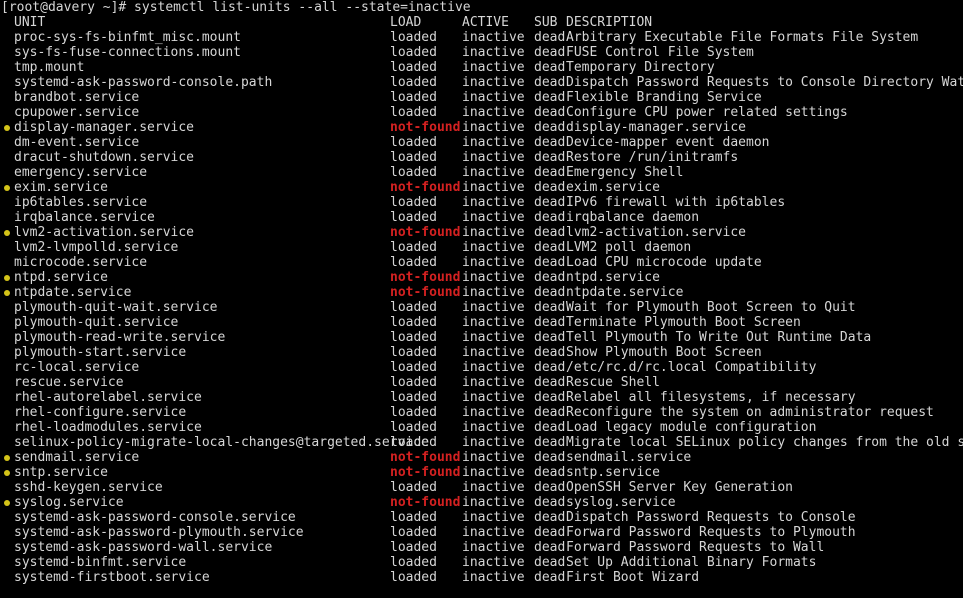  I want to click on cell-description: Emergency Shell, so click(625, 172).